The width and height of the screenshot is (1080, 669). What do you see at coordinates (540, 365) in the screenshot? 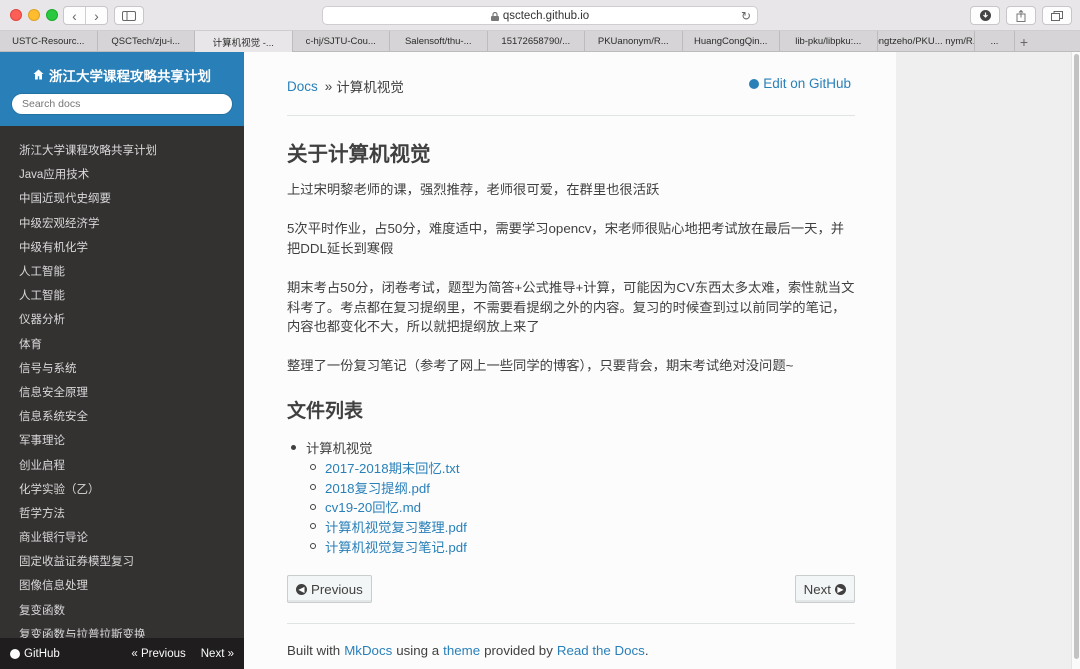
I see `paragraph: 整理了一份复习笔记（参考了网上一些同学的博客），只要背会，期末考试绝对没问题~` at bounding box center [540, 365].